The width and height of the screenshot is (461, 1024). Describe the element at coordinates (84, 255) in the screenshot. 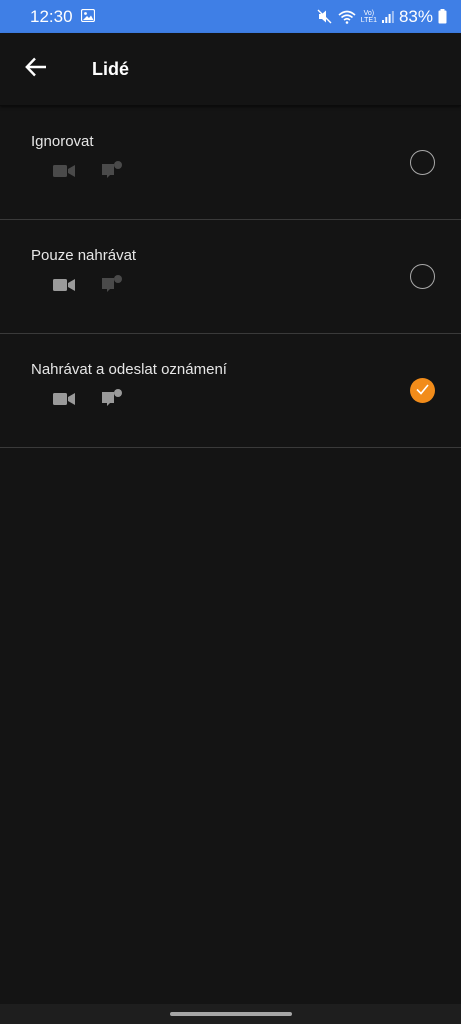

I see `option-label: Pouze nahrávat` at that location.